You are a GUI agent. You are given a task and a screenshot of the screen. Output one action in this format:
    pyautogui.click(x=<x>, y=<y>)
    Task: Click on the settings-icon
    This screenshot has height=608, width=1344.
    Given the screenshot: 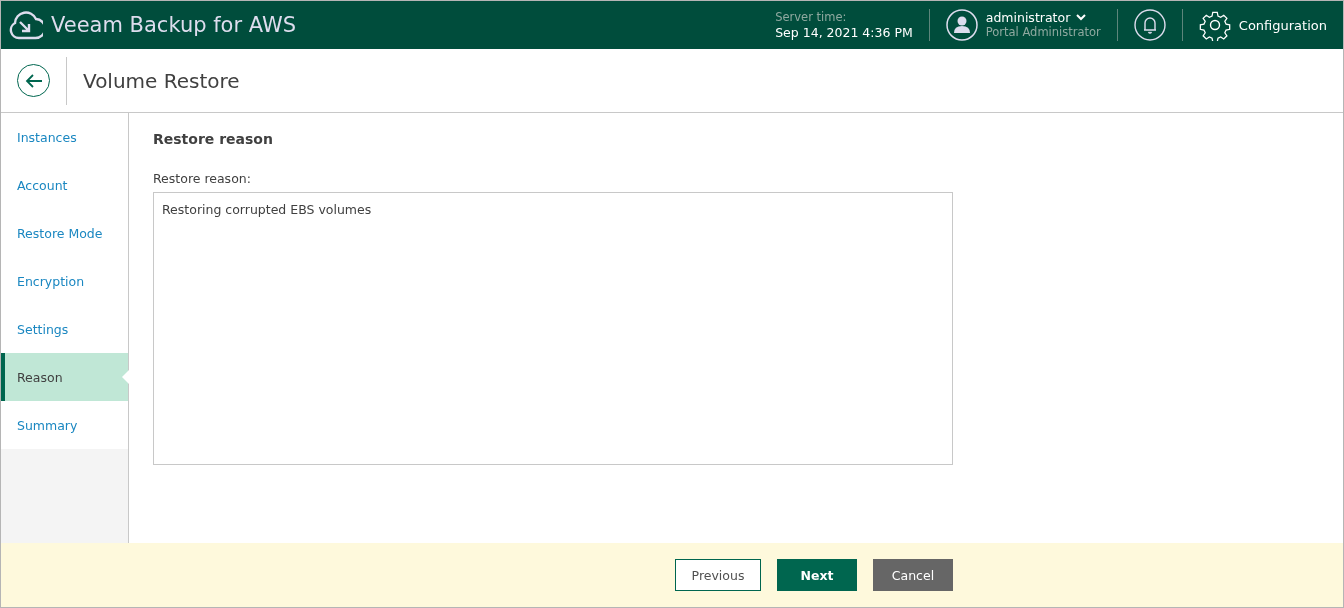 What is the action you would take?
    pyautogui.click(x=1214, y=25)
    